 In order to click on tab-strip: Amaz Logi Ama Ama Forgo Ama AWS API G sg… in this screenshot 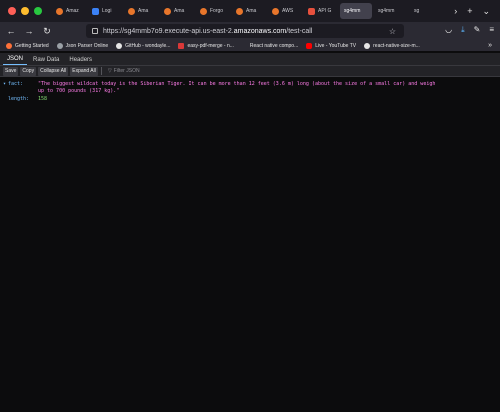, I will do `click(250, 11)`.